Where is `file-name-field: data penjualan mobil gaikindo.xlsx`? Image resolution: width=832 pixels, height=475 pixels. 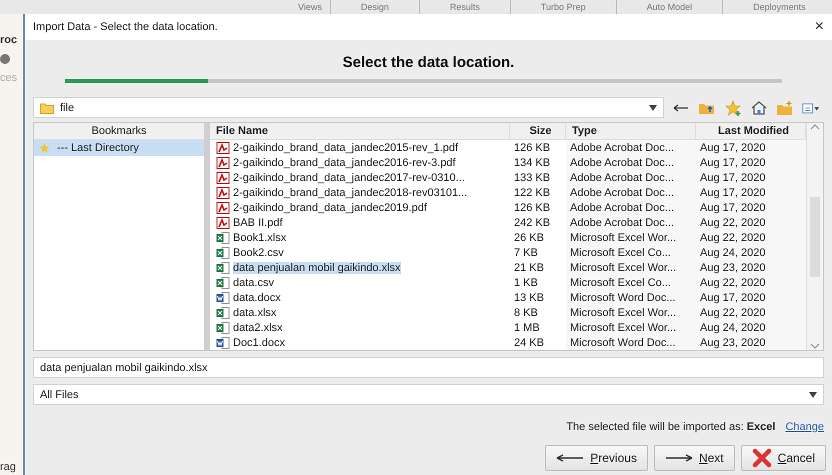 file-name-field: data penjualan mobil gaikindo.xlsx is located at coordinates (428, 367).